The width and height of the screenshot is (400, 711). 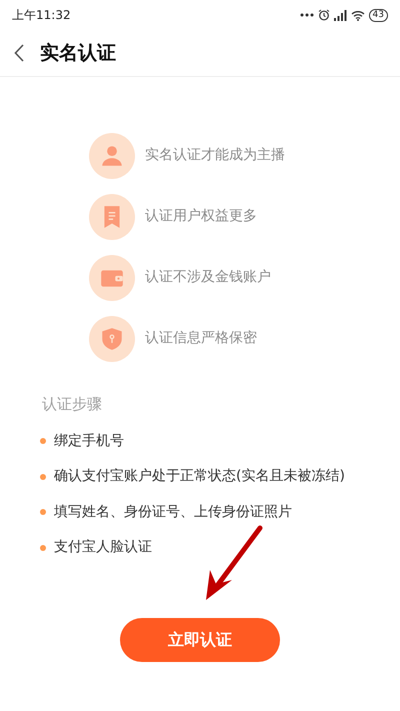 What do you see at coordinates (208, 277) in the screenshot?
I see `benefit-text: 认证不涉及金钱账户` at bounding box center [208, 277].